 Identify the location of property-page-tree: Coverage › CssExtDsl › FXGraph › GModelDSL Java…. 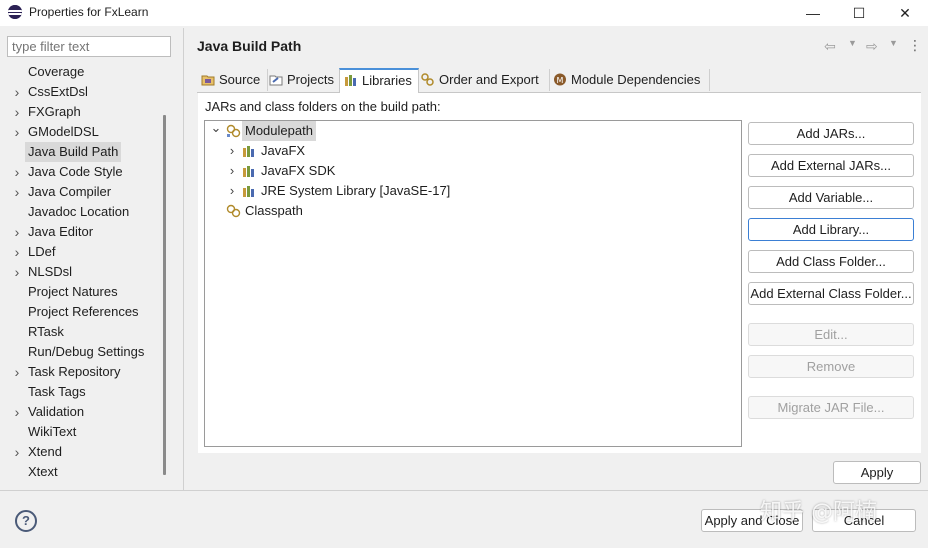
(89, 274).